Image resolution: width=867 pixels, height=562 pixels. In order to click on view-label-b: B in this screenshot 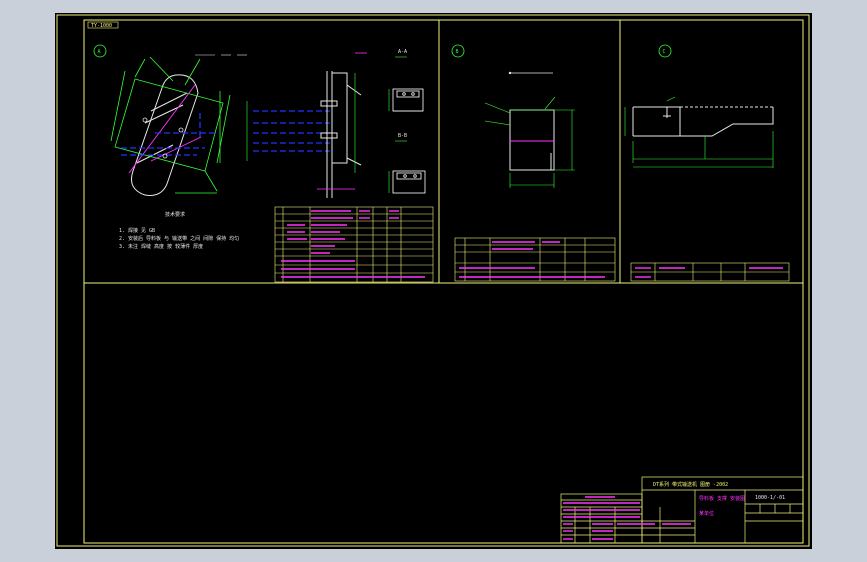, I will do `click(457, 52)`.